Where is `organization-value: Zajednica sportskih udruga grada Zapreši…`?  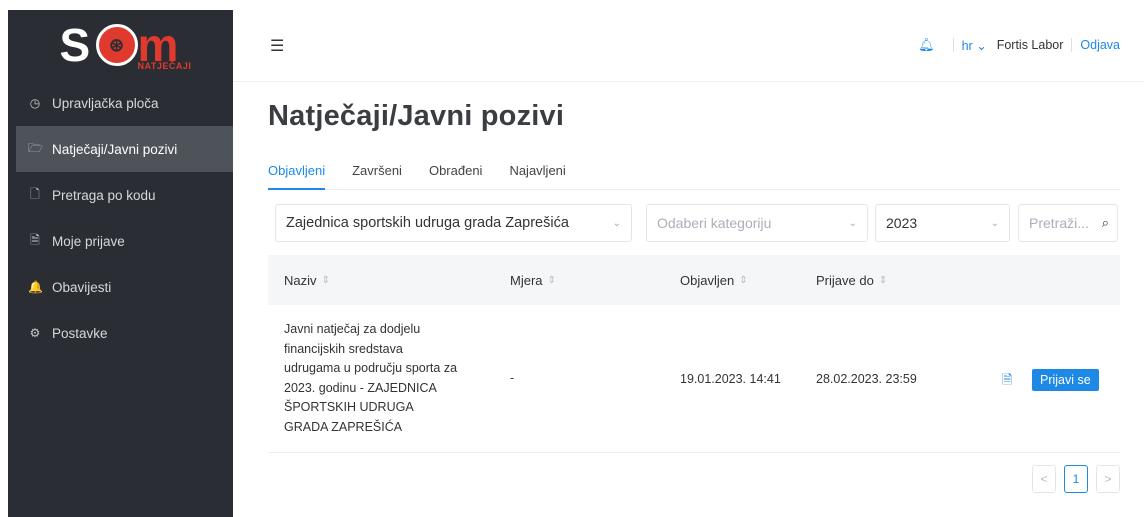
organization-value: Zajednica sportskih udruga grada Zapreši… is located at coordinates (427, 223).